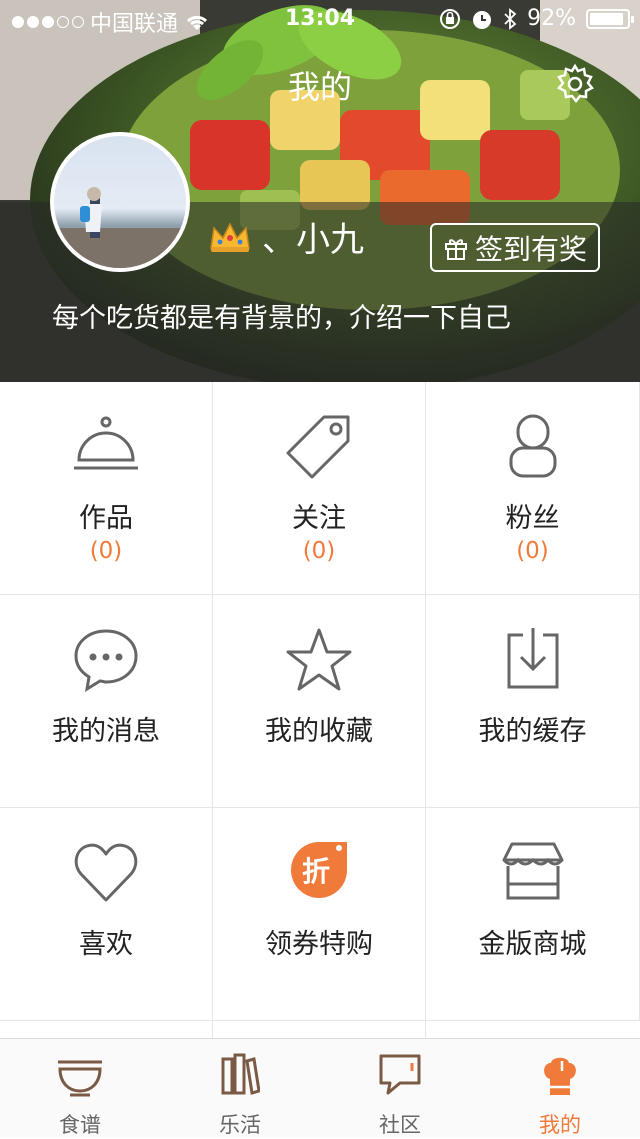 This screenshot has height=1139, width=640. I want to click on grid-item-label: 领券特购, so click(319, 944).